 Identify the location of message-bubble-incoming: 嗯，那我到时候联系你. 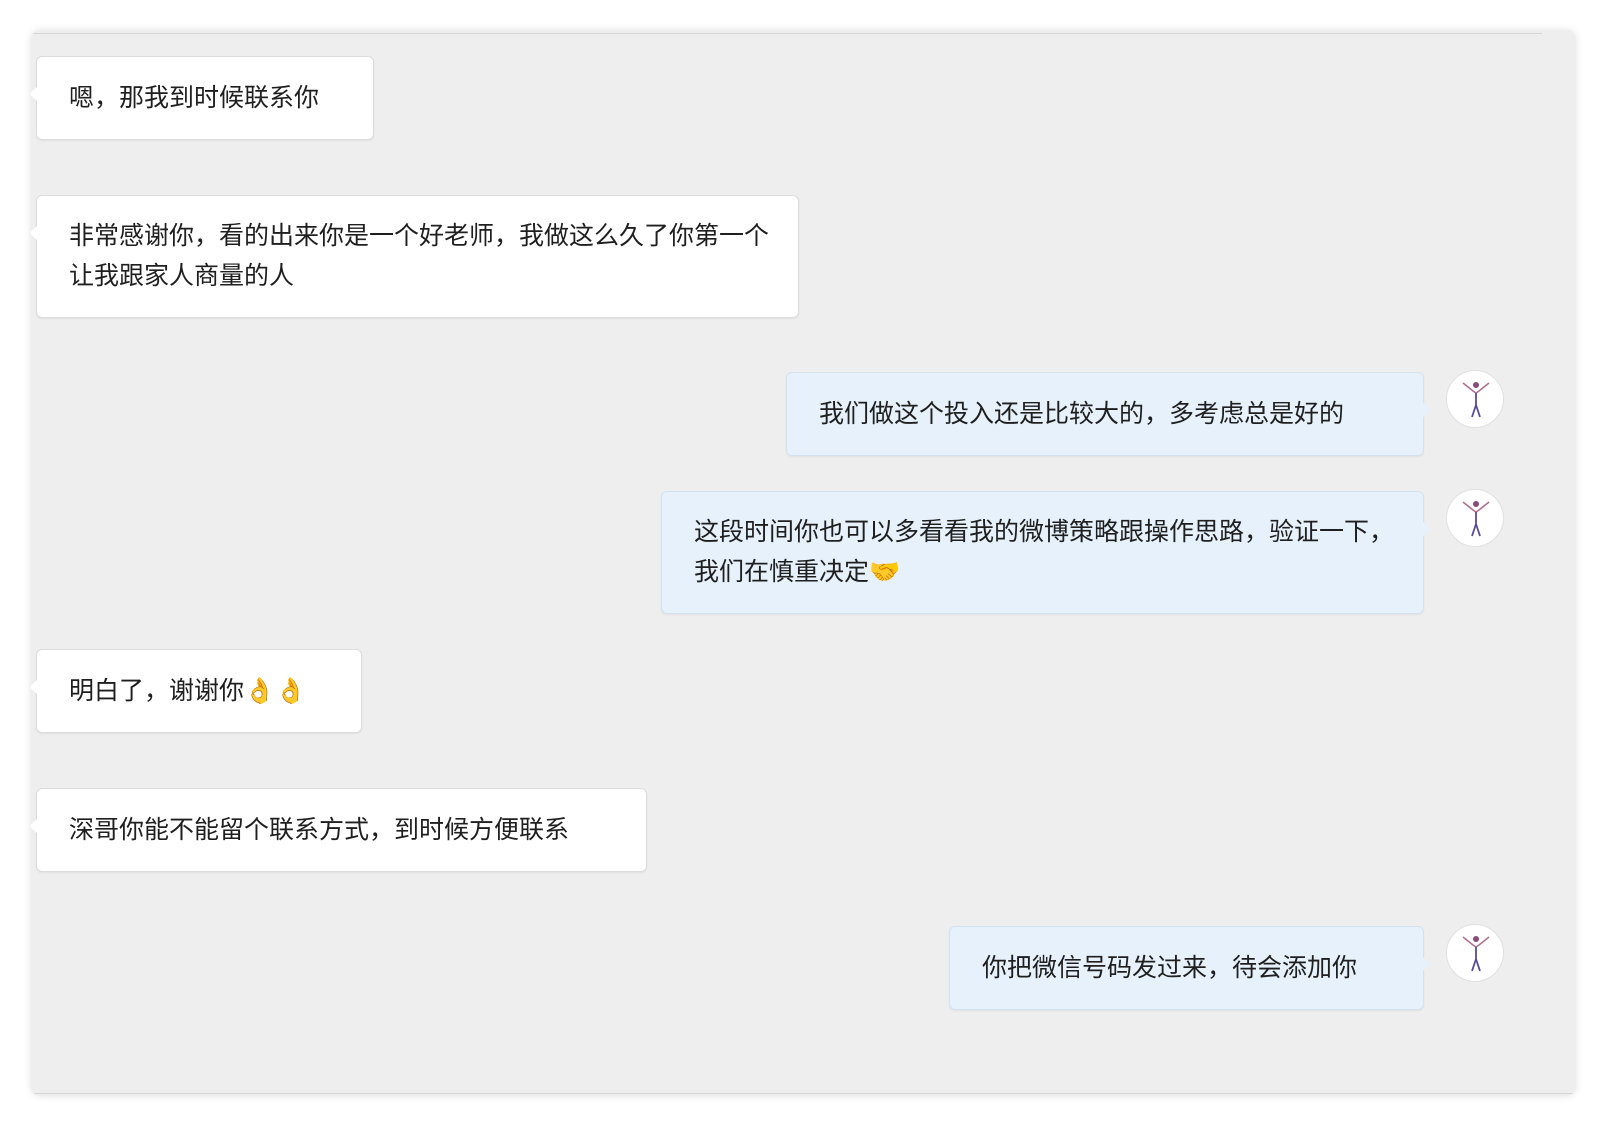
(202, 98).